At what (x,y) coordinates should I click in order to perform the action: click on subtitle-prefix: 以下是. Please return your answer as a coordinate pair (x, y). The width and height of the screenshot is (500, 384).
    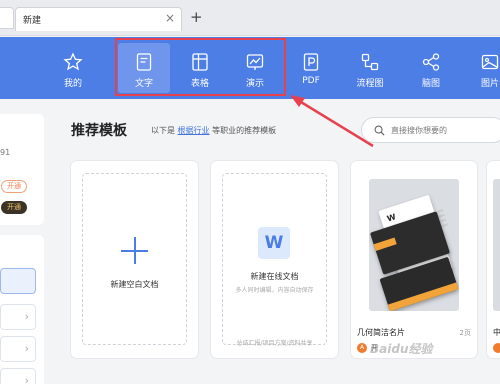
    Looking at the image, I should click on (163, 130).